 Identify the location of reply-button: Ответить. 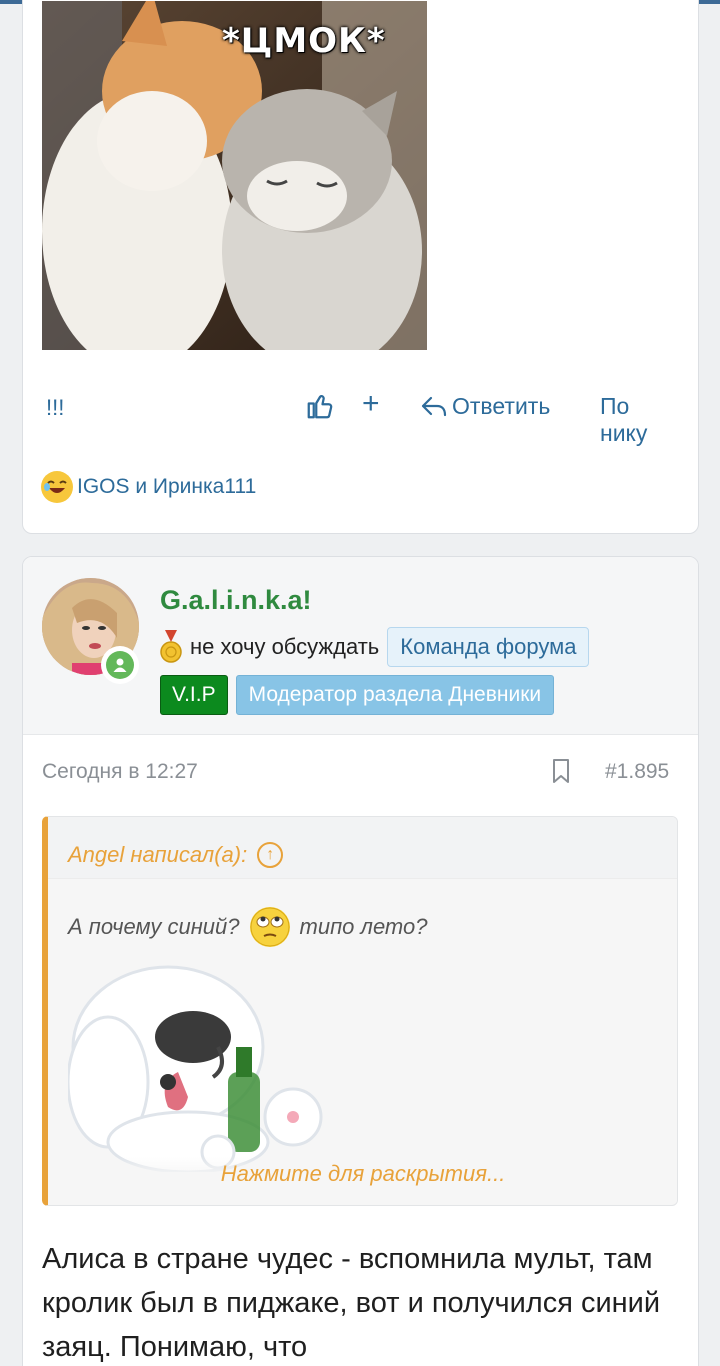
(485, 406).